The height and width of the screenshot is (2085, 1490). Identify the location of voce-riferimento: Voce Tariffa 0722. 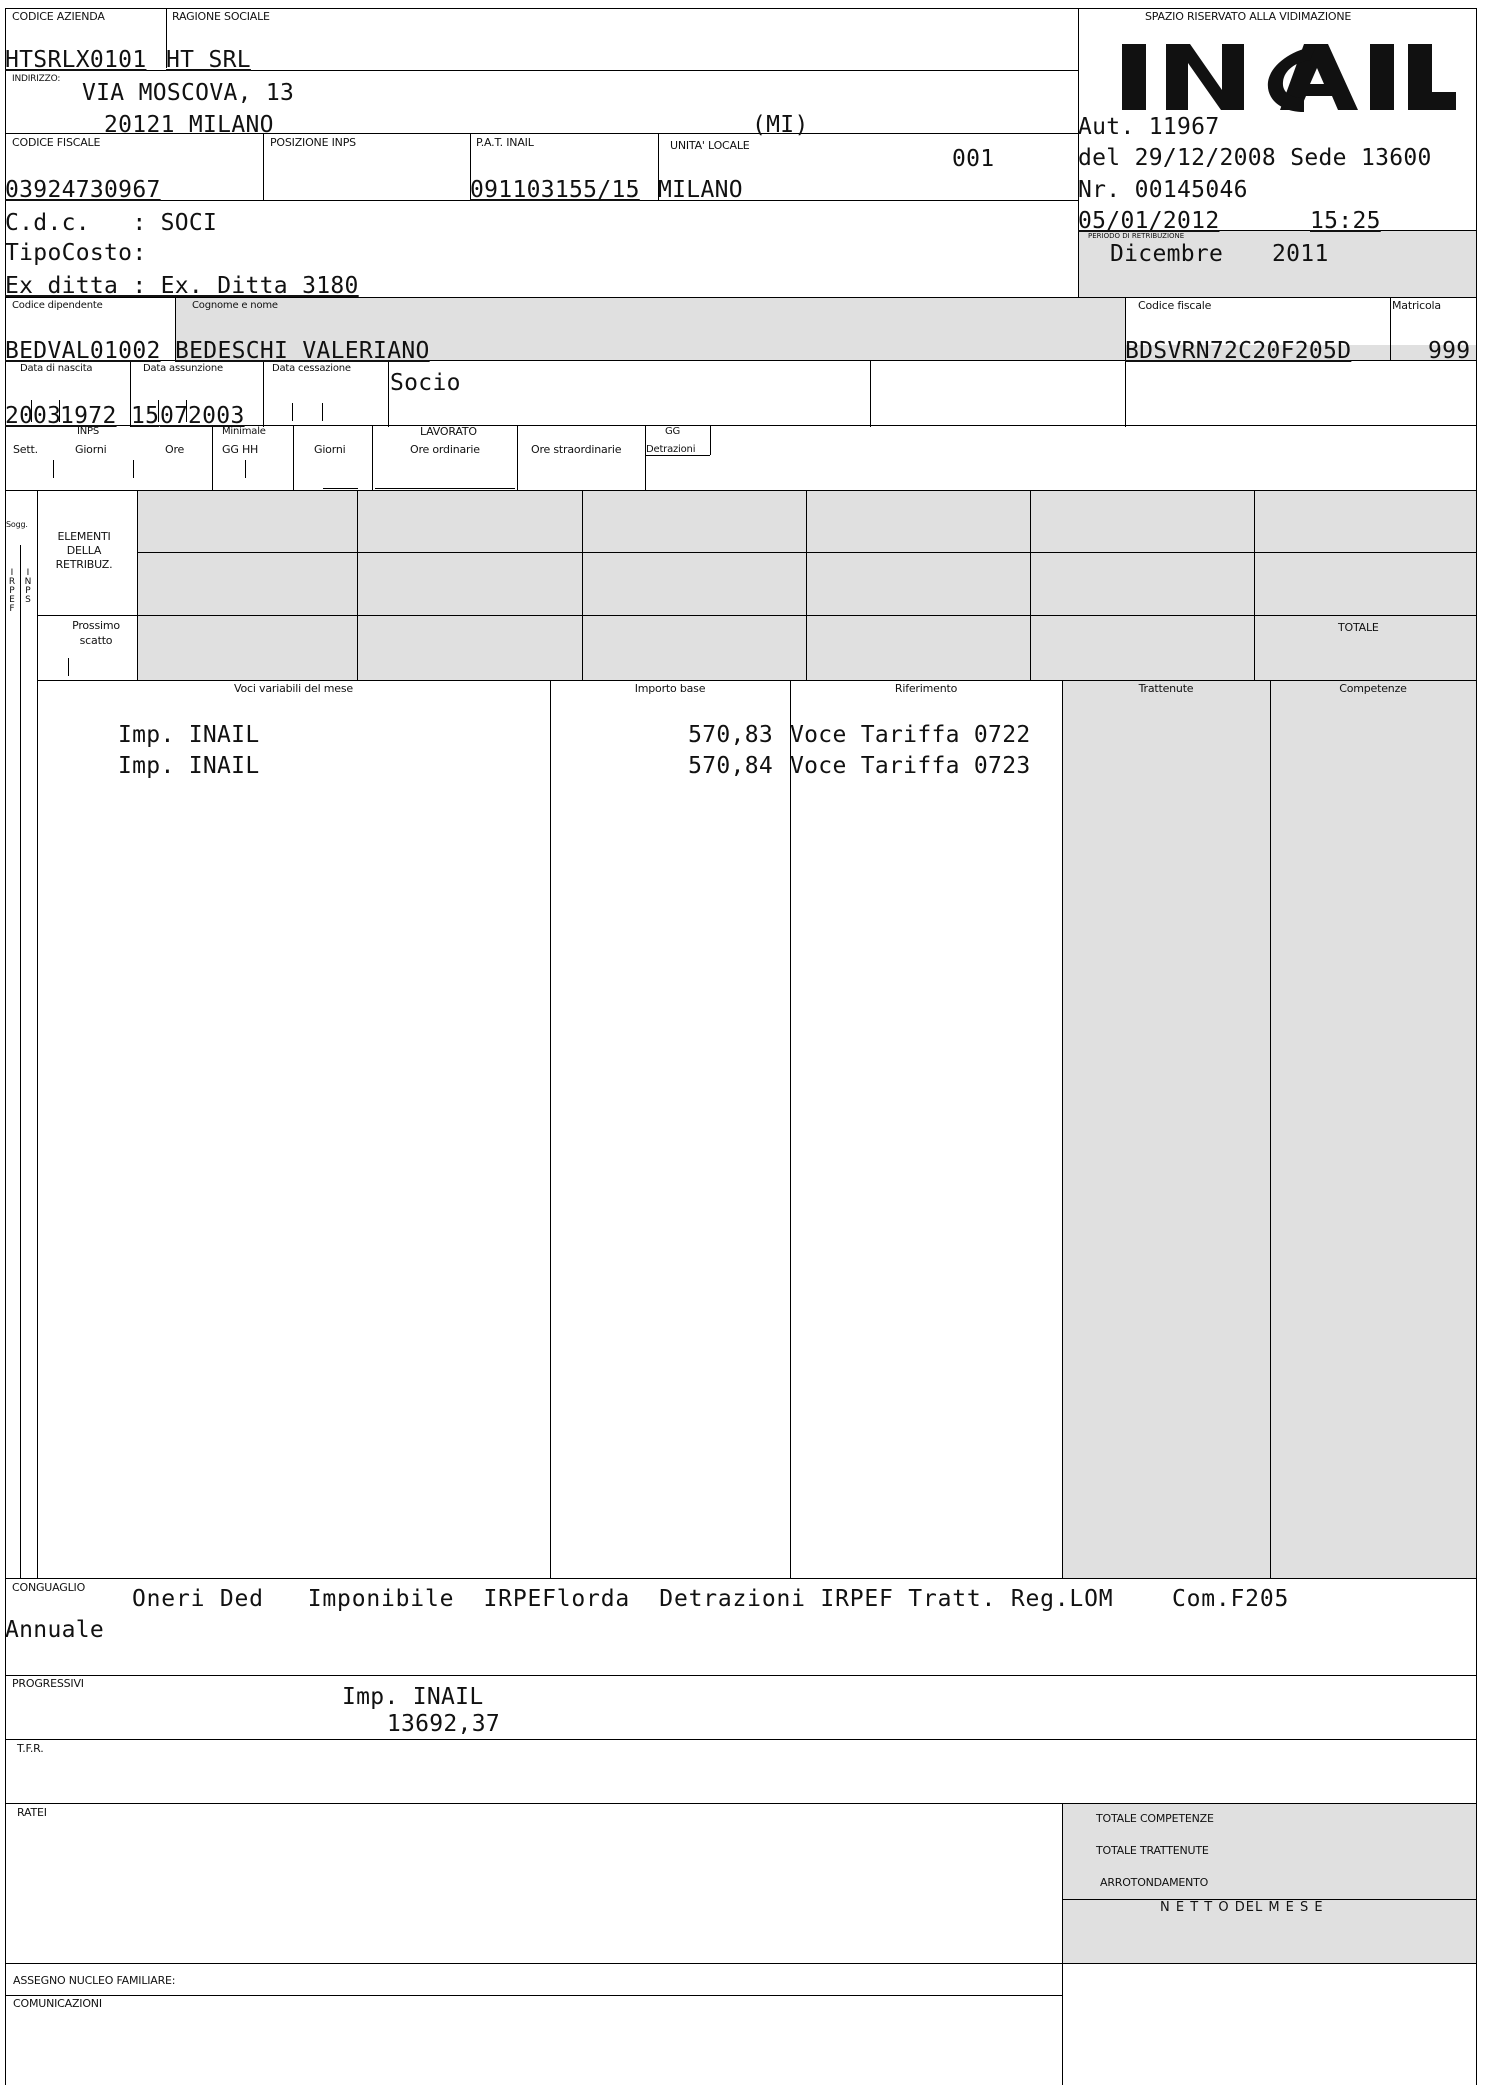
(910, 735).